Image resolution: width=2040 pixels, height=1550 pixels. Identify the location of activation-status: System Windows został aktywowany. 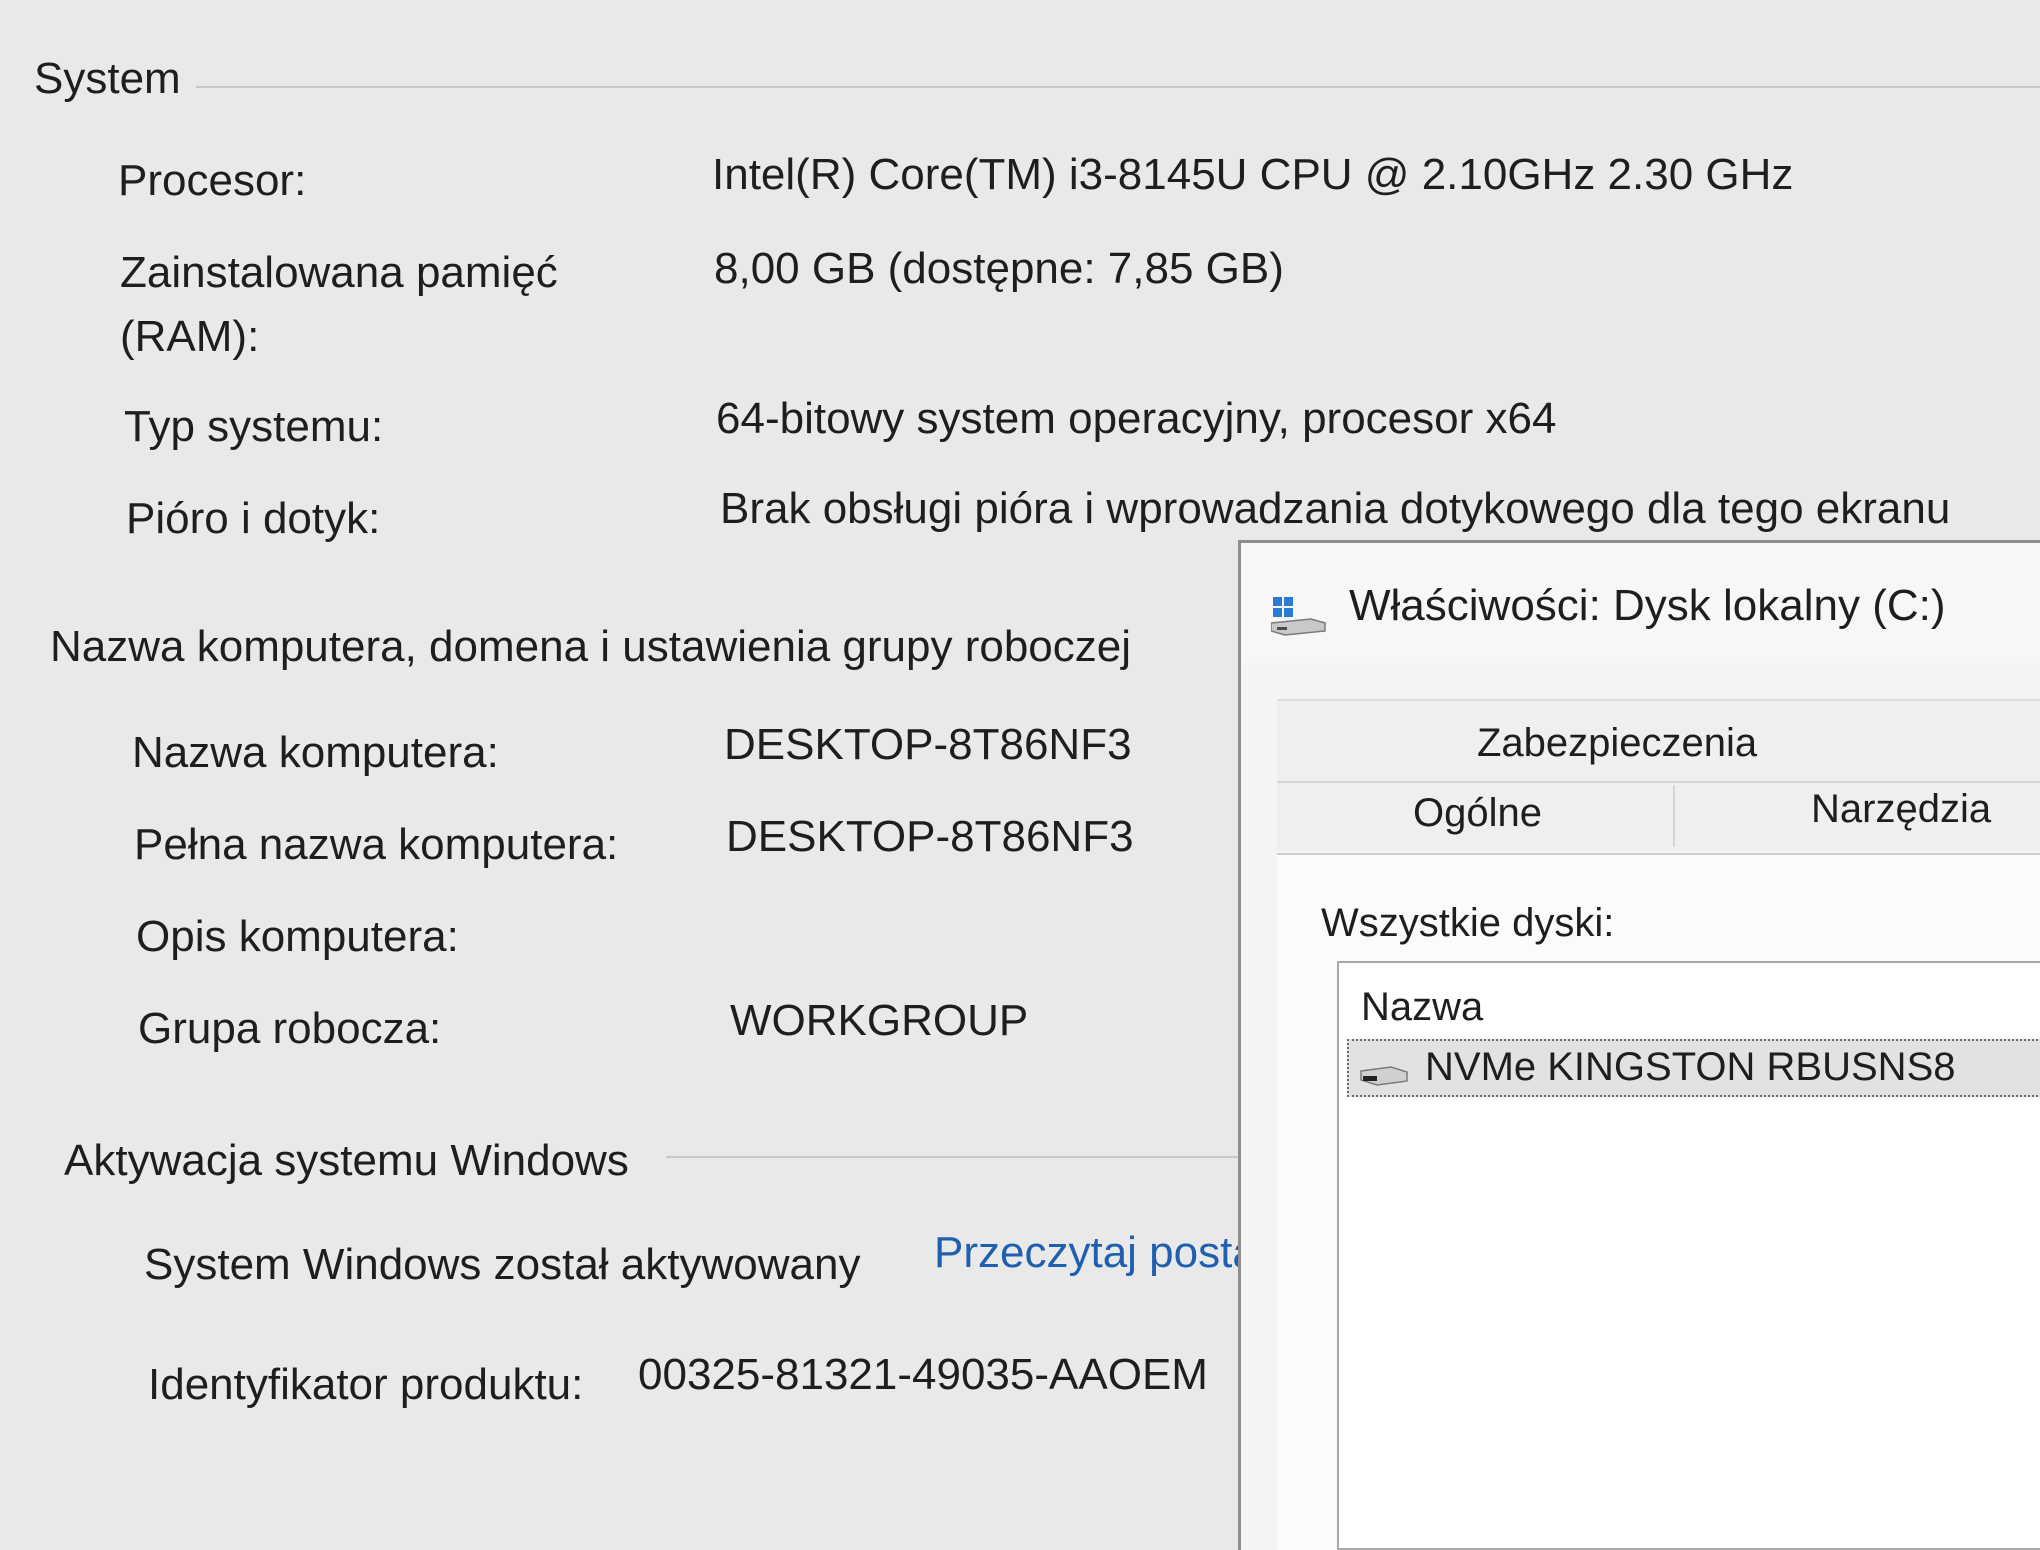
(502, 1264).